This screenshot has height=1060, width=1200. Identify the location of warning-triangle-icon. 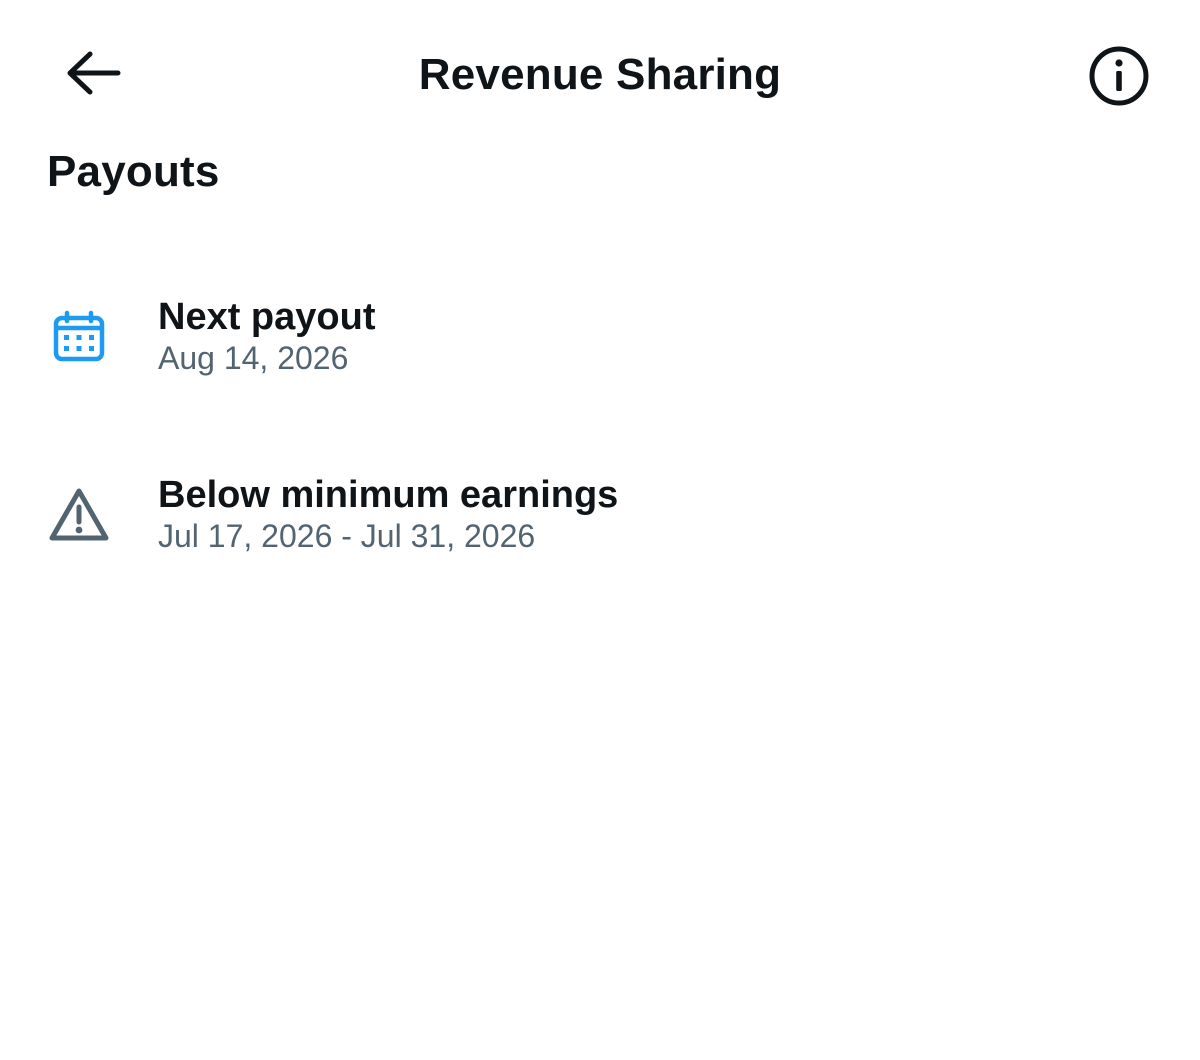
(79, 515).